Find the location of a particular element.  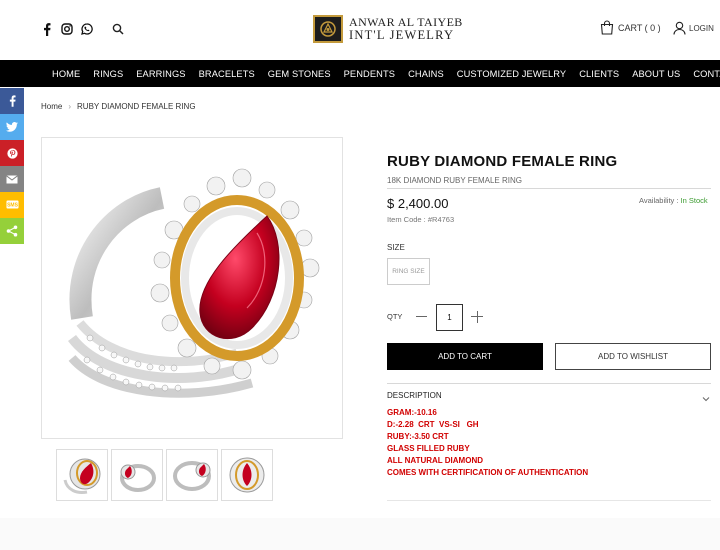

login-link: LOGIN is located at coordinates (693, 28).